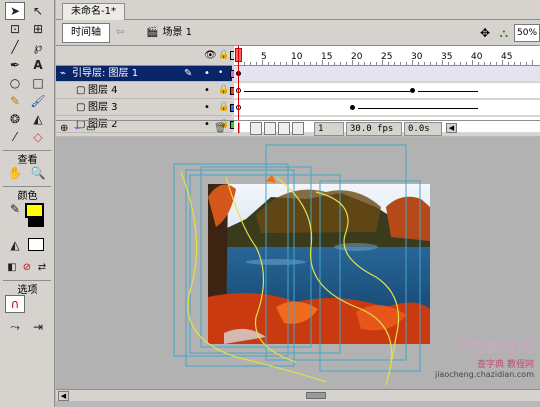 Image resolution: width=540 pixels, height=407 pixels. What do you see at coordinates (86, 33) in the screenshot?
I see `timeline-toggle-button: 时间轴` at bounding box center [86, 33].